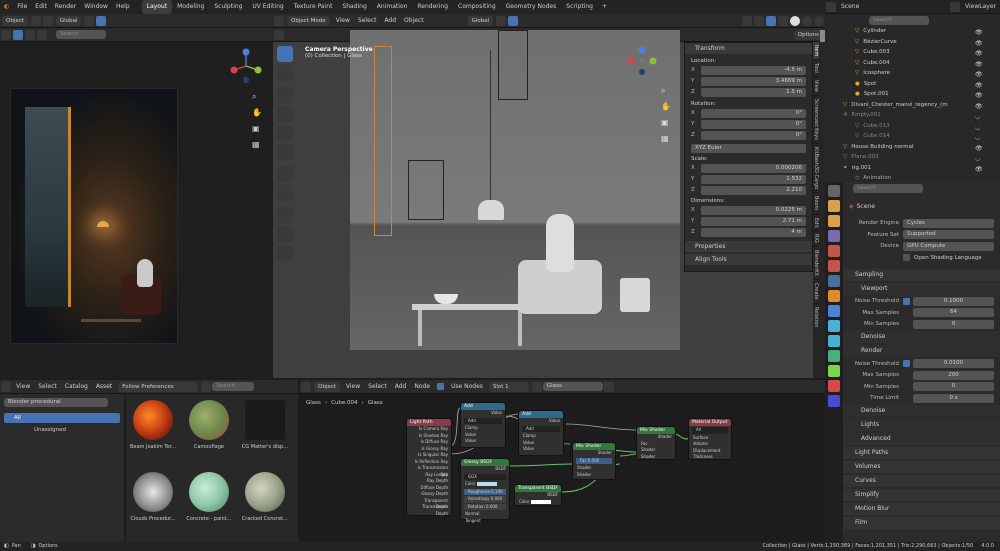 This screenshot has height=551, width=1000. Describe the element at coordinates (81, 34) in the screenshot. I see `left-search-input: Search` at that location.